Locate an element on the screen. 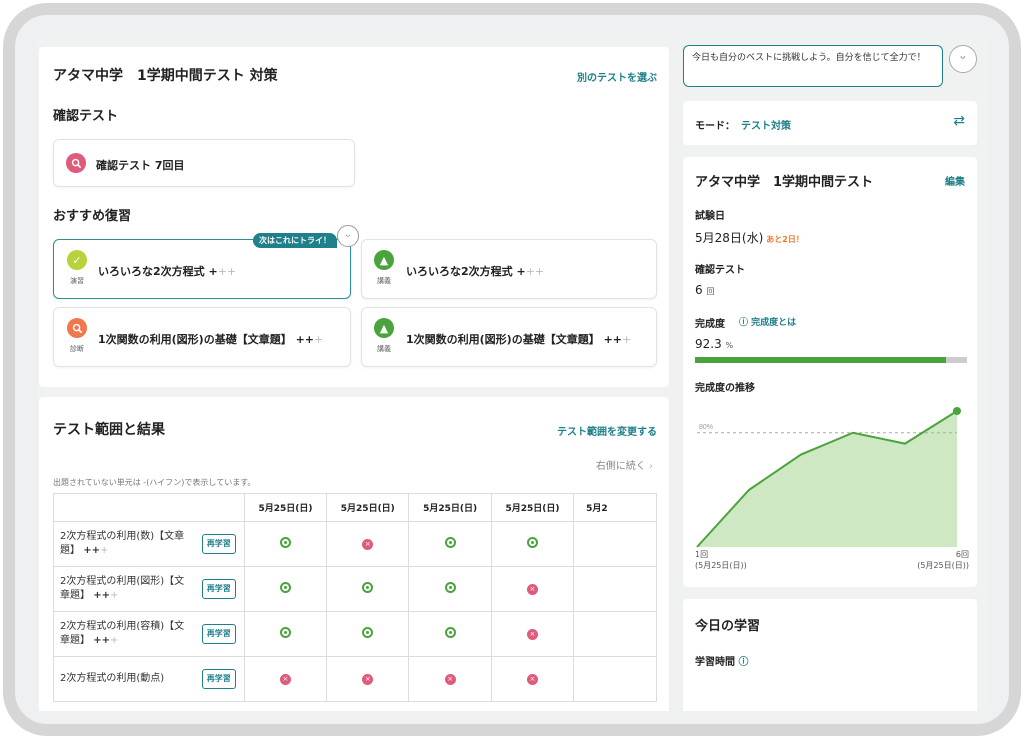  choose-other-test-link: 別のテストを選ぶ is located at coordinates (617, 76).